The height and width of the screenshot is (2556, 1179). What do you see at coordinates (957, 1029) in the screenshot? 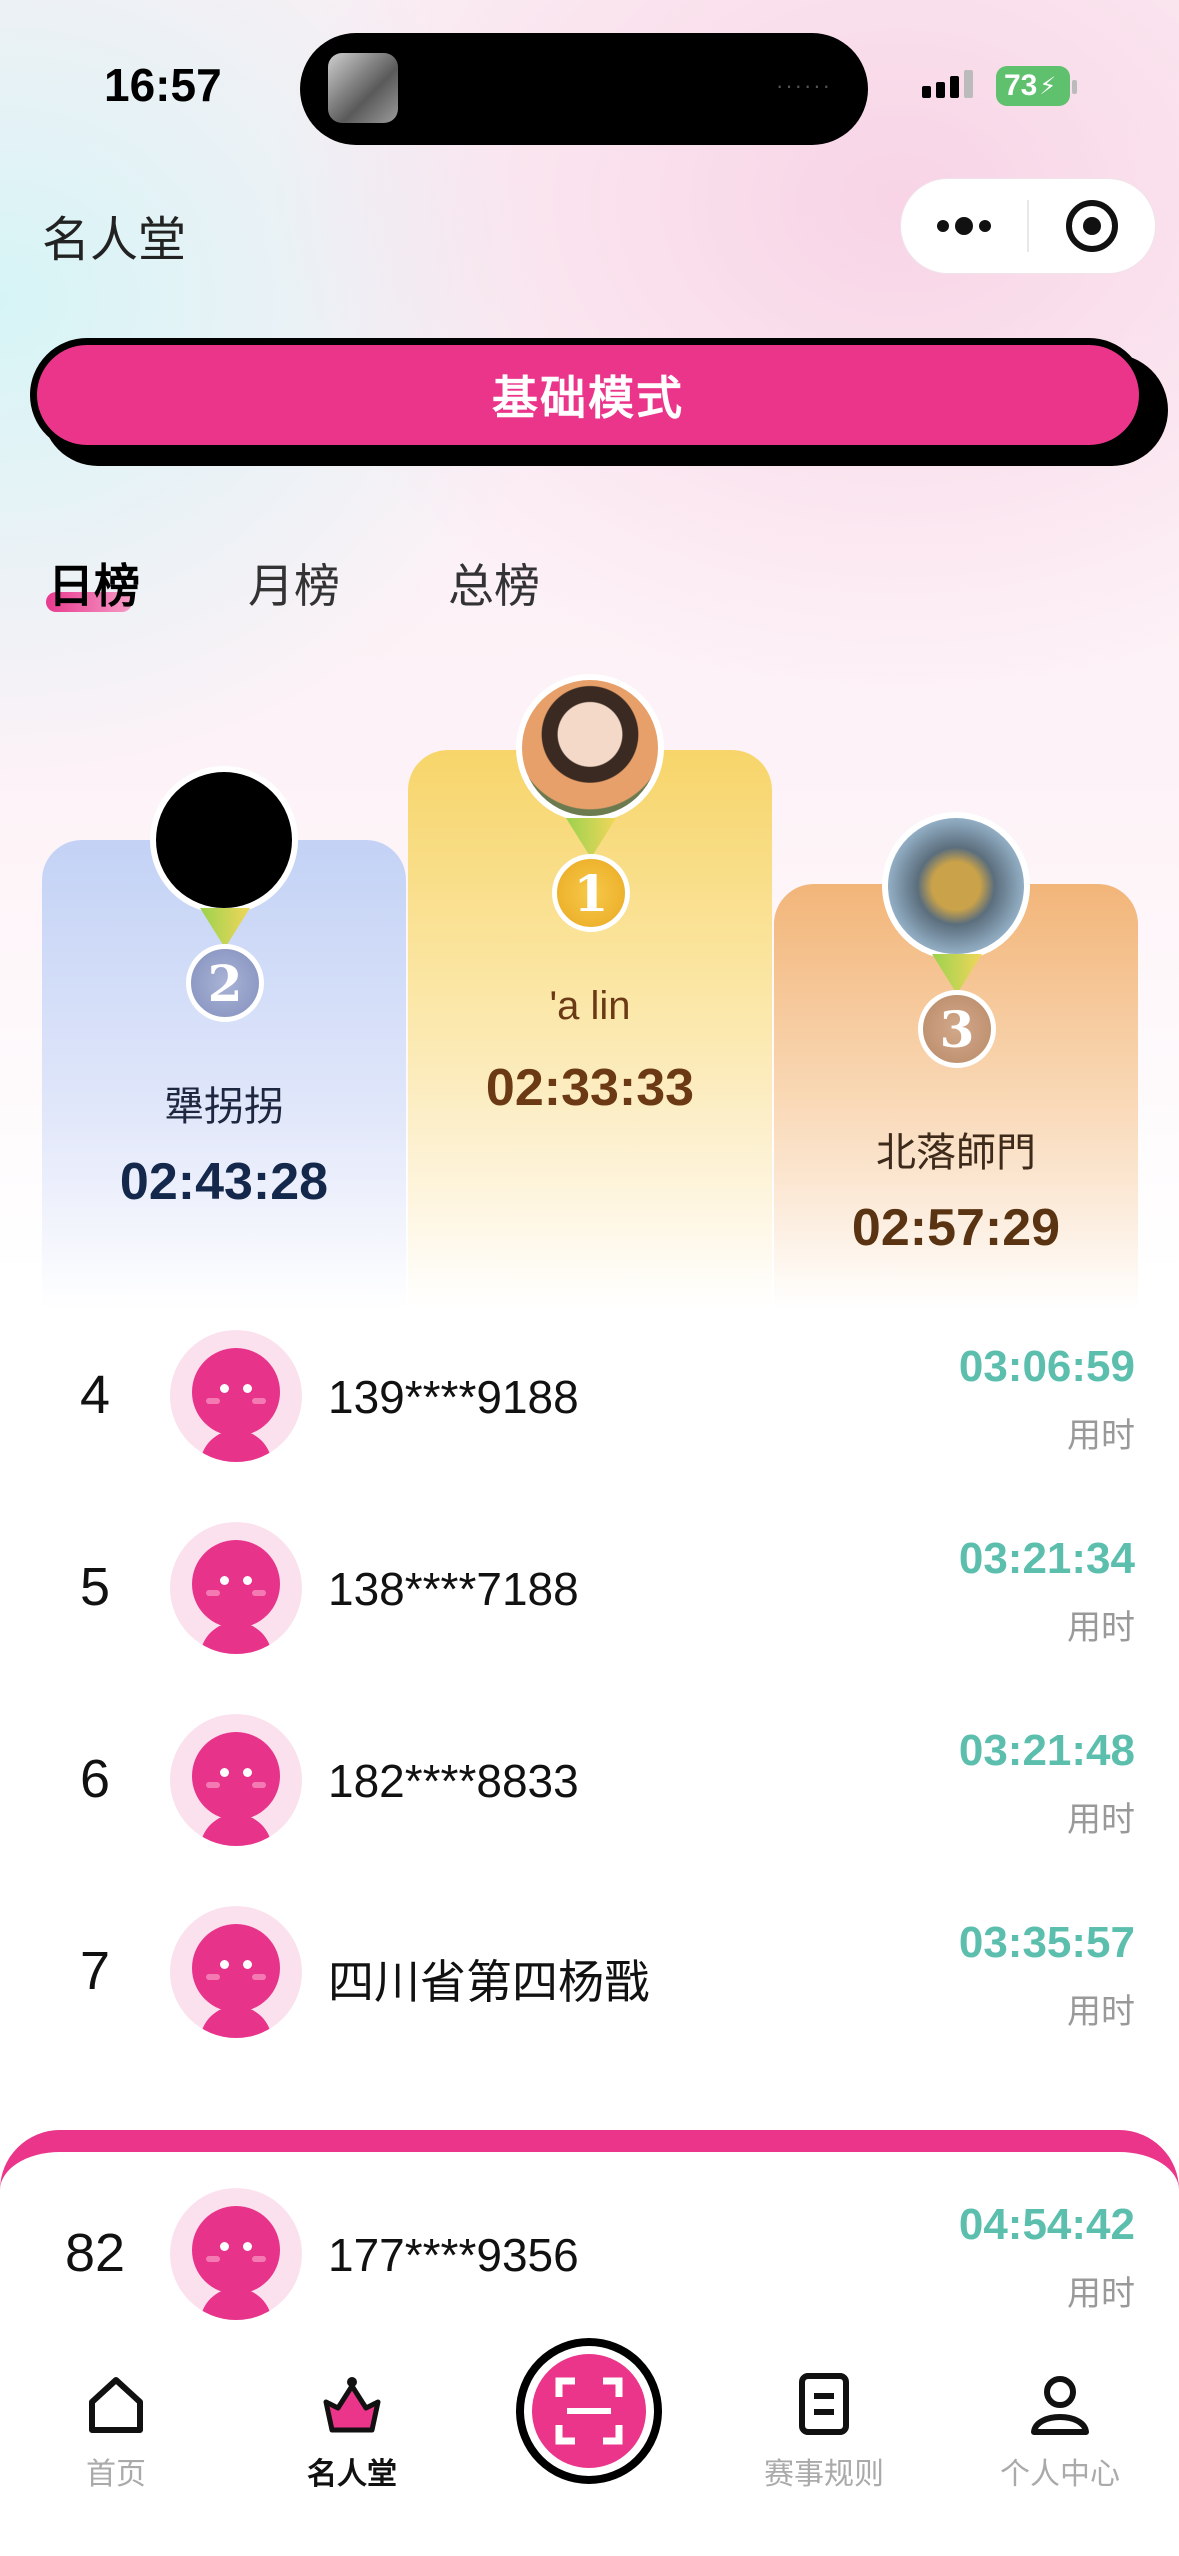
I see `medal-bronze-icon: 3` at bounding box center [957, 1029].